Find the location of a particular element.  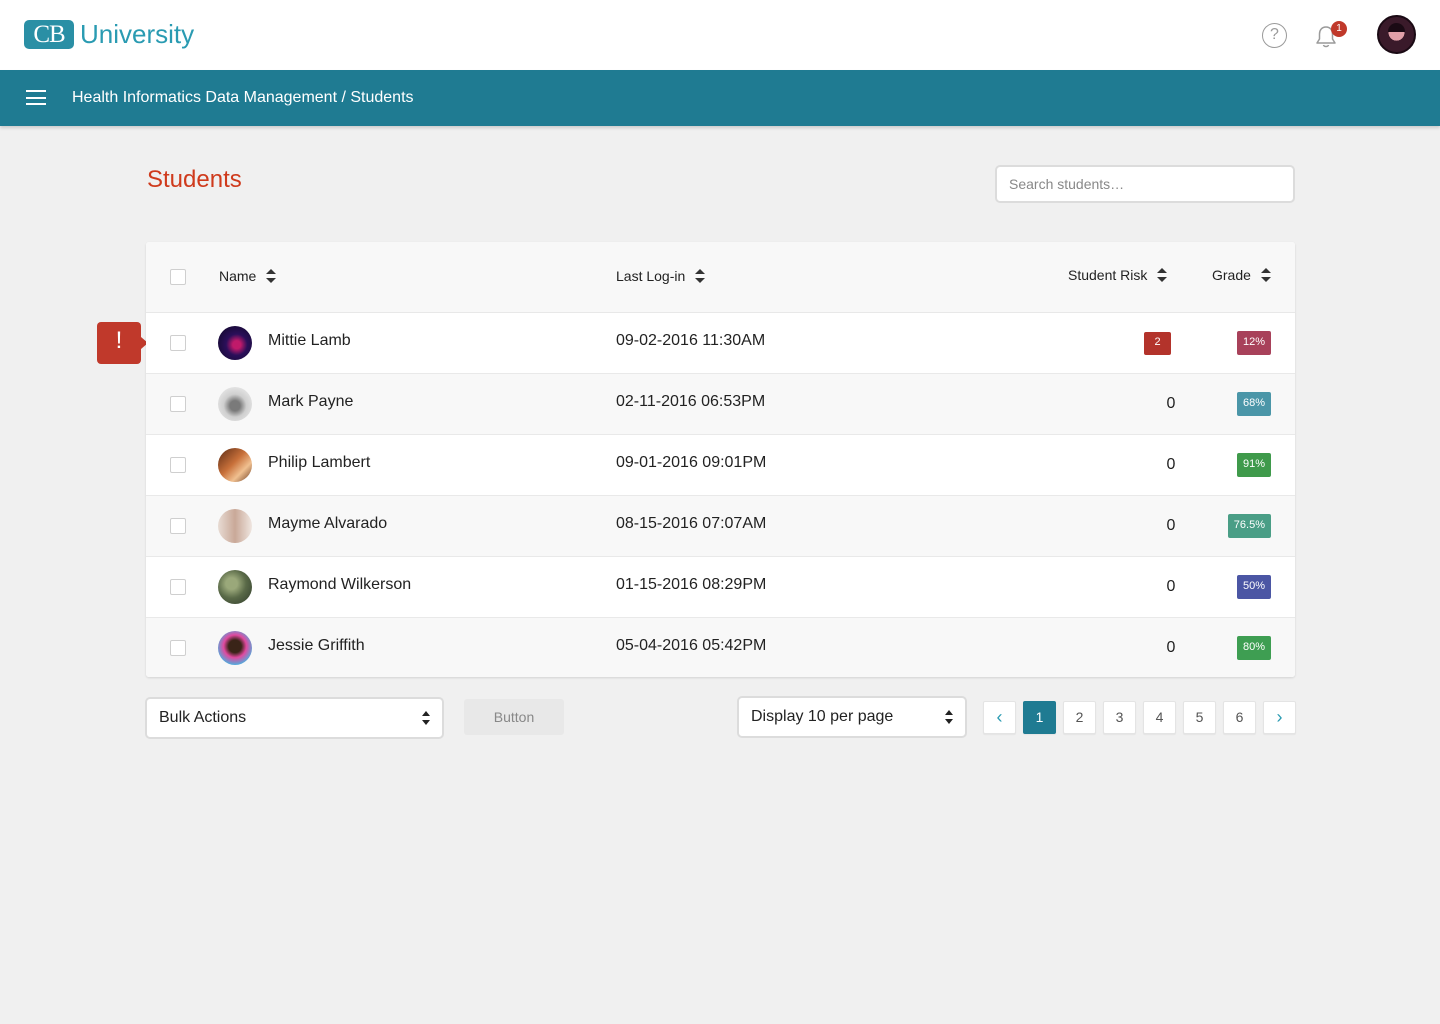

logo: CB University is located at coordinates (109, 34).